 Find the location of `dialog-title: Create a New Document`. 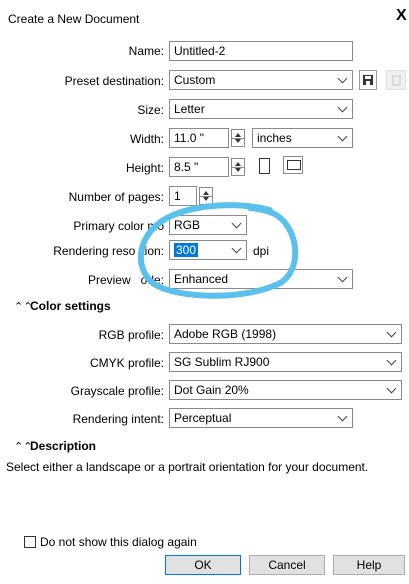

dialog-title: Create a New Document is located at coordinates (74, 19).